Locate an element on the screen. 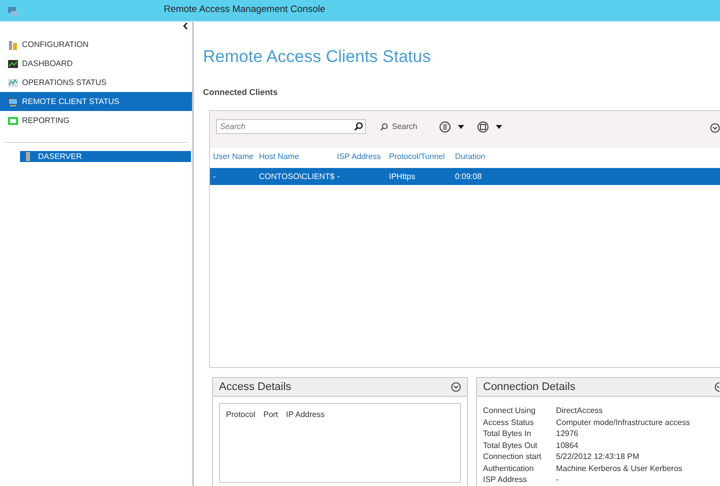  detail-label: Total Bytes Out is located at coordinates (510, 446).